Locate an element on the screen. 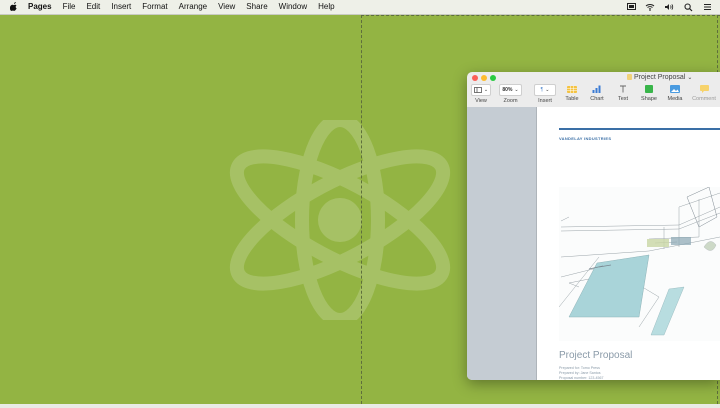 The image size is (720, 408). window-title: Project Proposal ⌄ is located at coordinates (659, 77).